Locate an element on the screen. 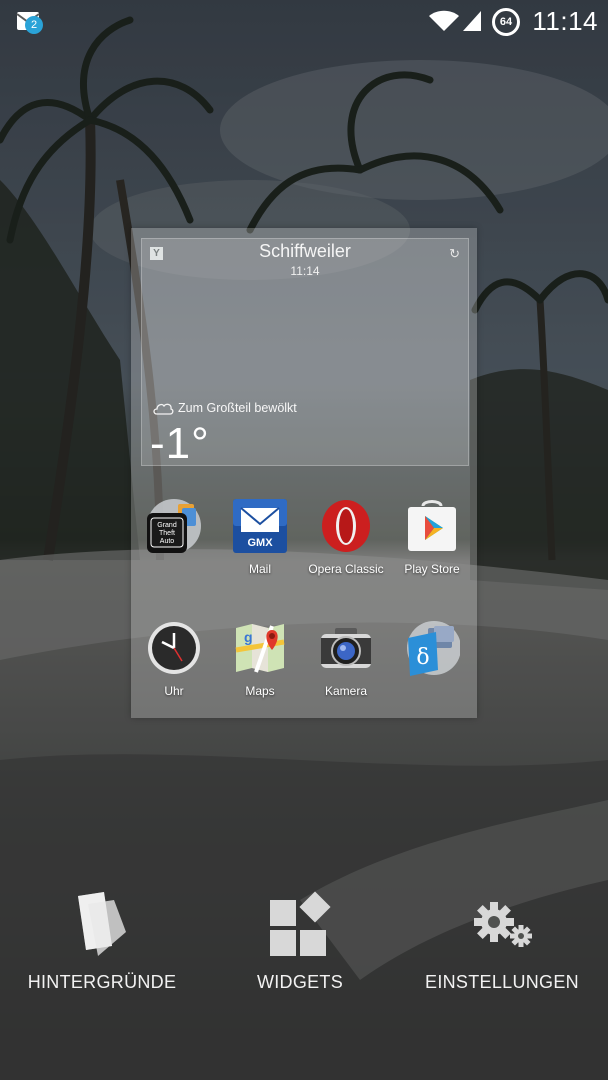  app-folder-1: Grand Theft Auto is located at coordinates (174, 548).